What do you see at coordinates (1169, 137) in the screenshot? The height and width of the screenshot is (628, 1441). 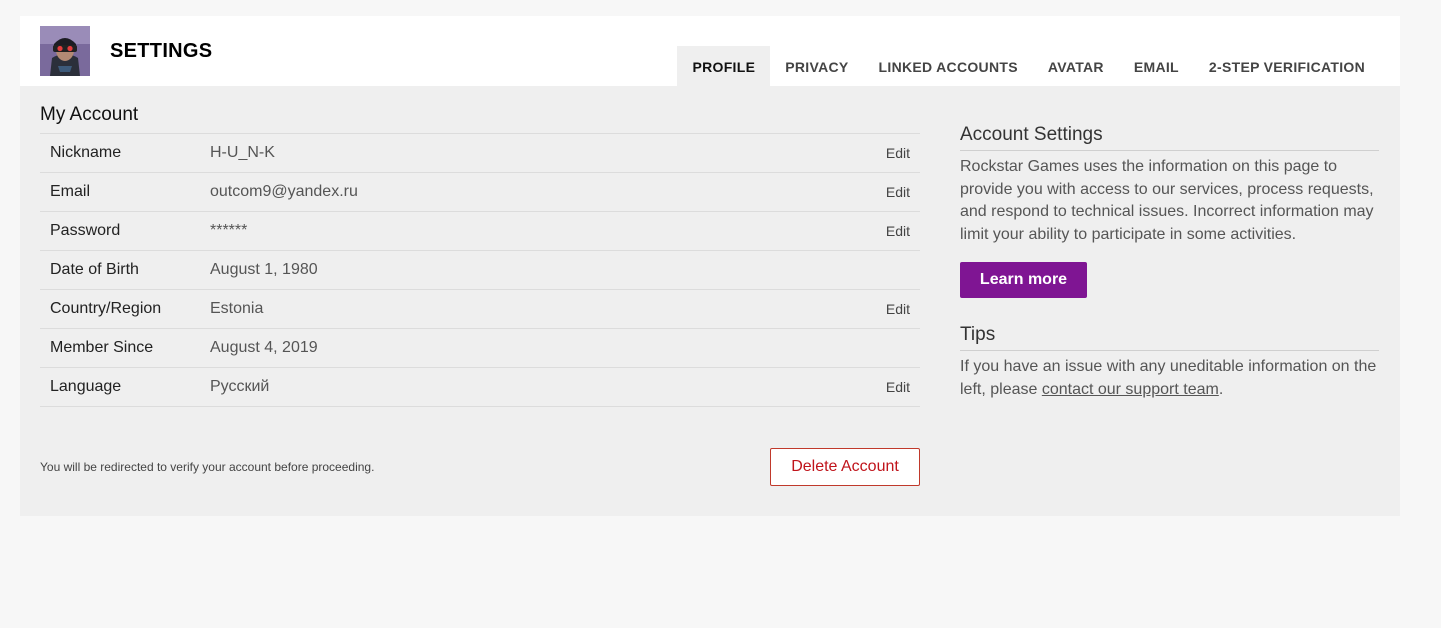 I see `account-settings-title: Account Settings` at bounding box center [1169, 137].